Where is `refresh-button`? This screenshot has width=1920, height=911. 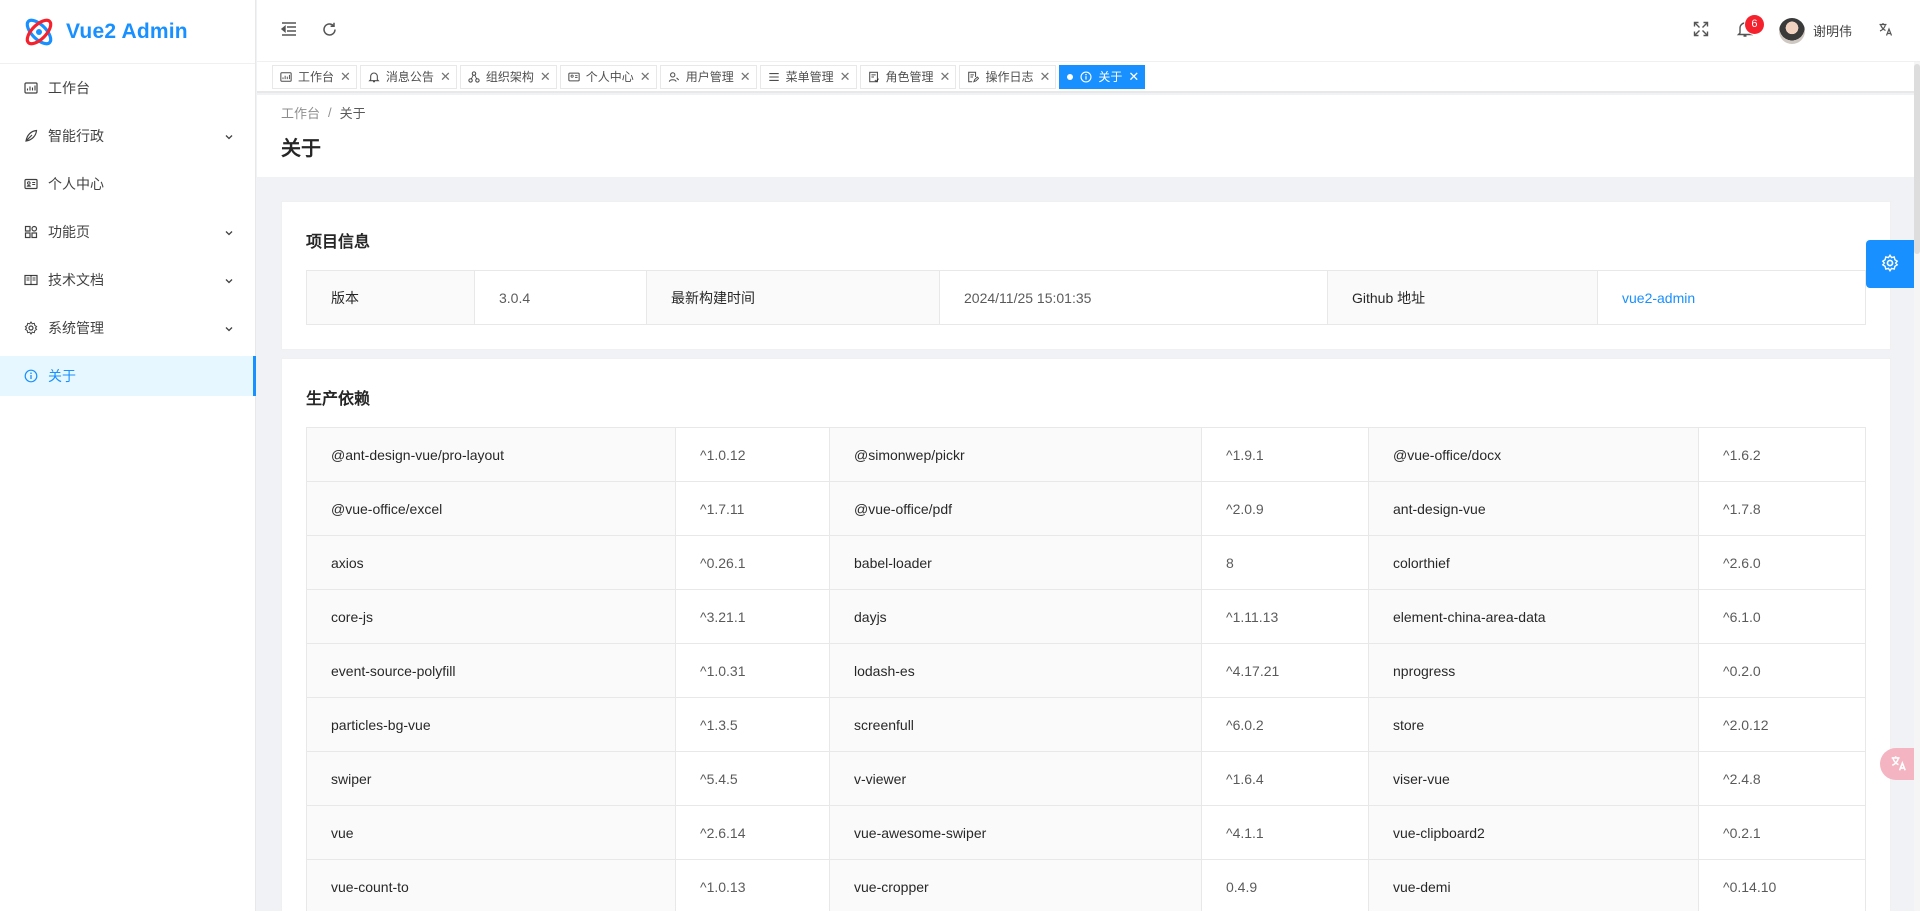 refresh-button is located at coordinates (329, 31).